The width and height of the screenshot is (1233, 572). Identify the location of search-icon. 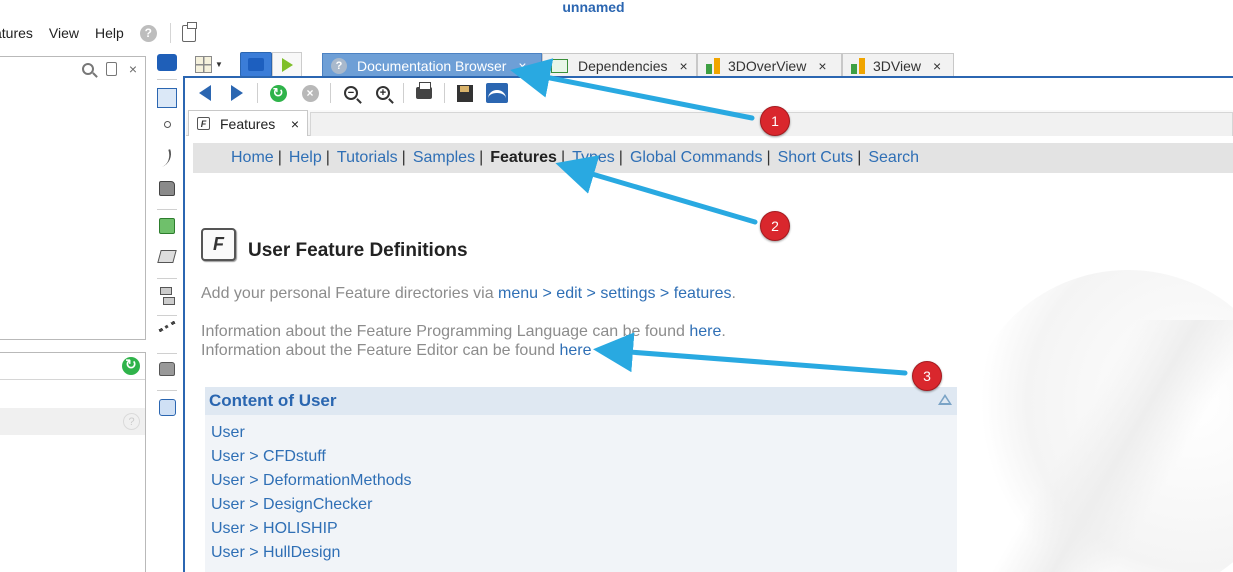
(87, 69).